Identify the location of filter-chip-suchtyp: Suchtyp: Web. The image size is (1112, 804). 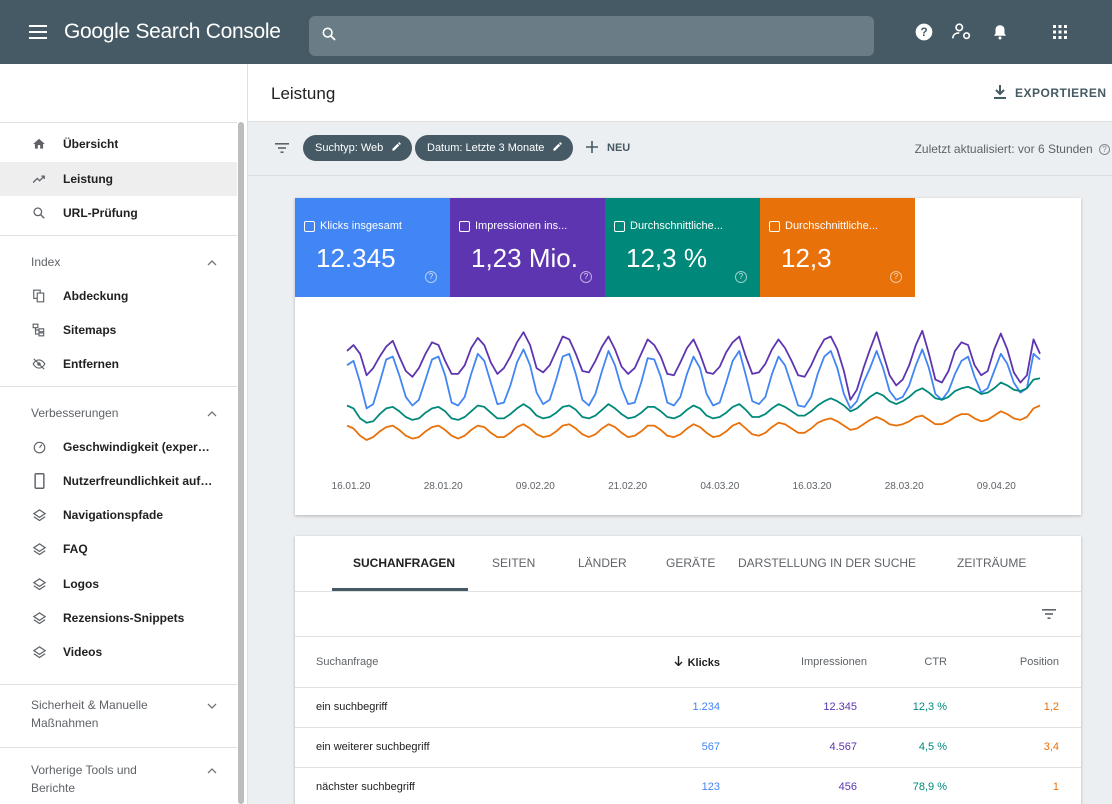
(358, 148).